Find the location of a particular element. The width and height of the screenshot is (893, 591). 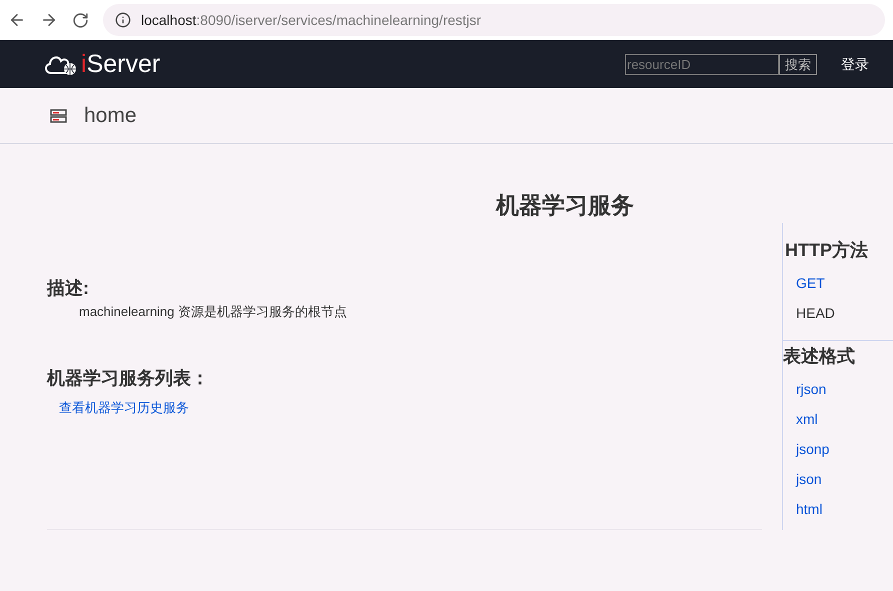

description-text: machinelearning 资源是机器学习服务的根节点 is located at coordinates (213, 311).